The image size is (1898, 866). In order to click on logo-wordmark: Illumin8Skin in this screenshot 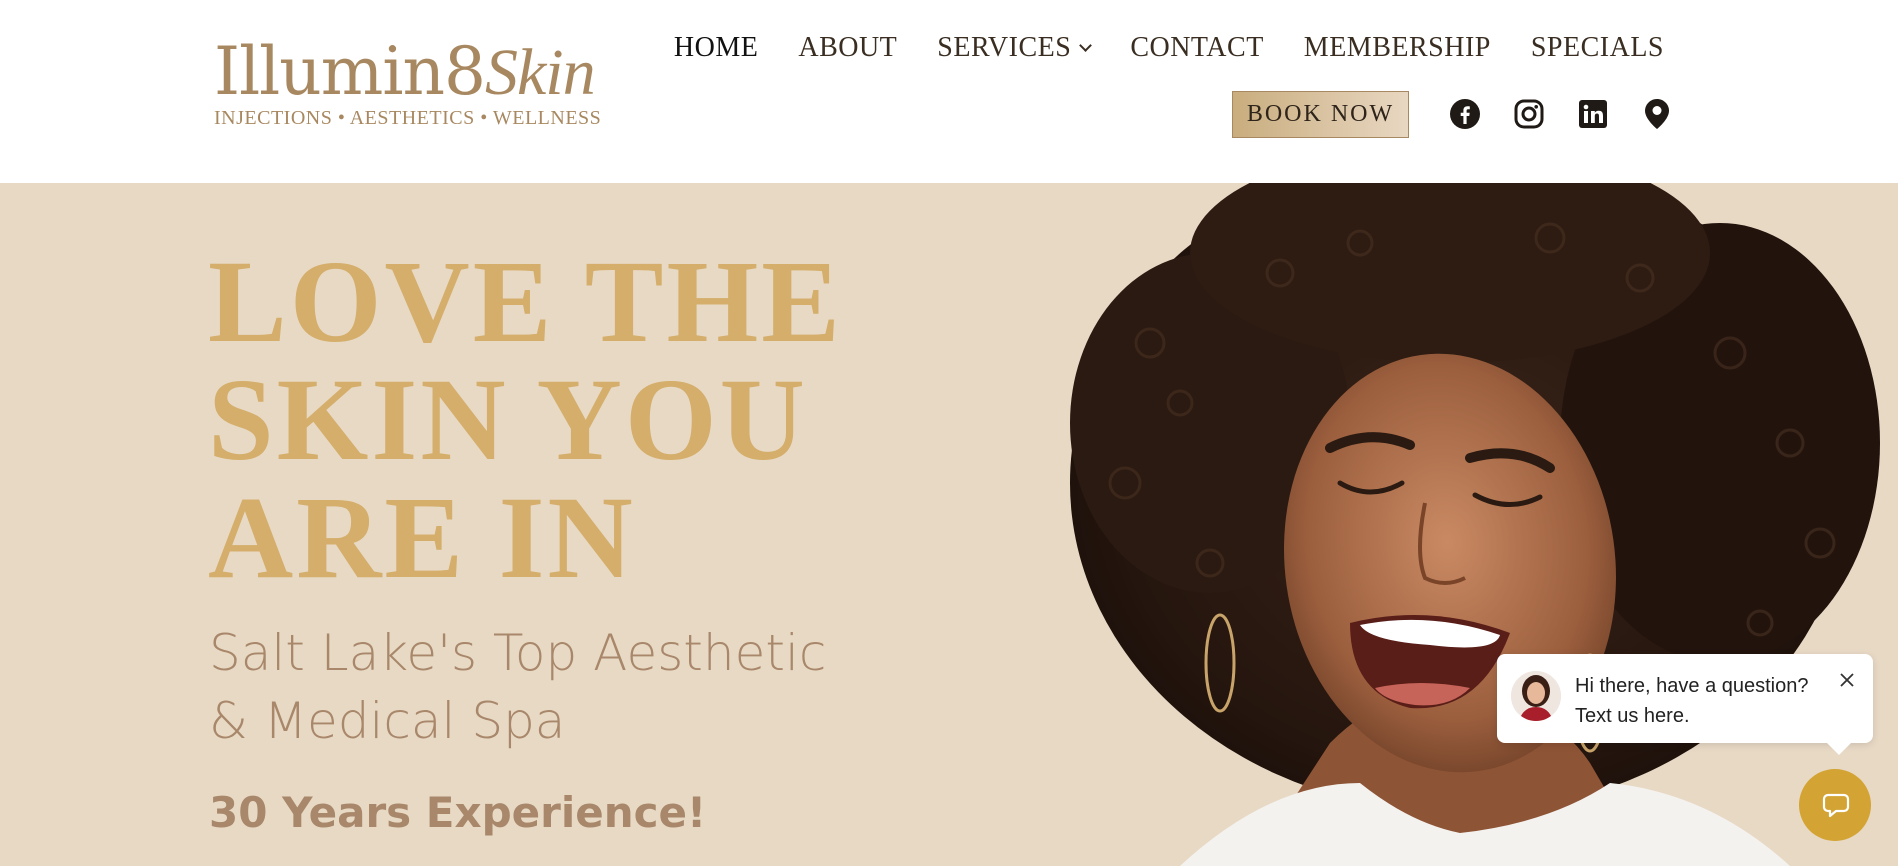, I will do `click(405, 72)`.